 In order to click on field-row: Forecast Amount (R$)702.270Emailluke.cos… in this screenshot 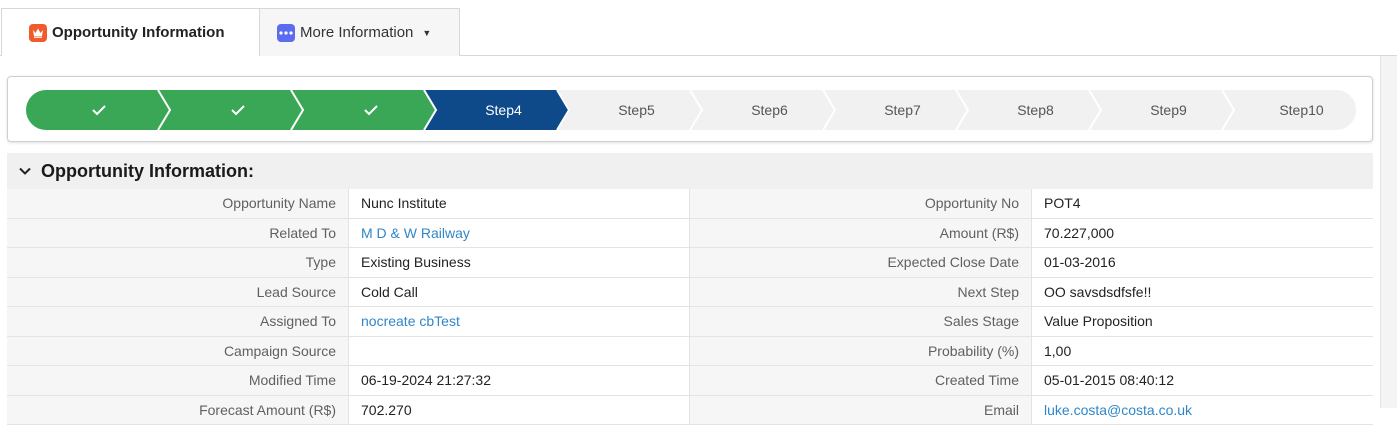, I will do `click(690, 410)`.